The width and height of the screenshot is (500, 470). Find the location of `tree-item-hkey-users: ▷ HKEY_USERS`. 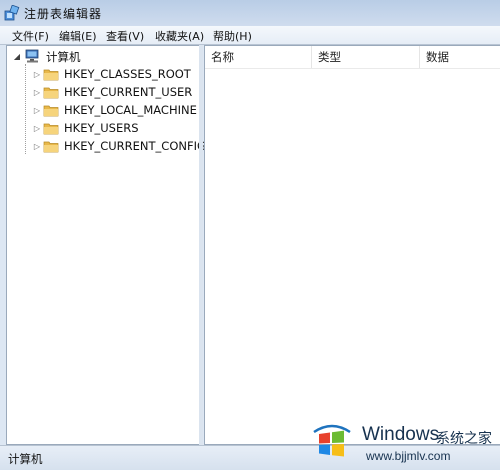

tree-item-hkey-users: ▷ HKEY_USERS is located at coordinates (102, 128).